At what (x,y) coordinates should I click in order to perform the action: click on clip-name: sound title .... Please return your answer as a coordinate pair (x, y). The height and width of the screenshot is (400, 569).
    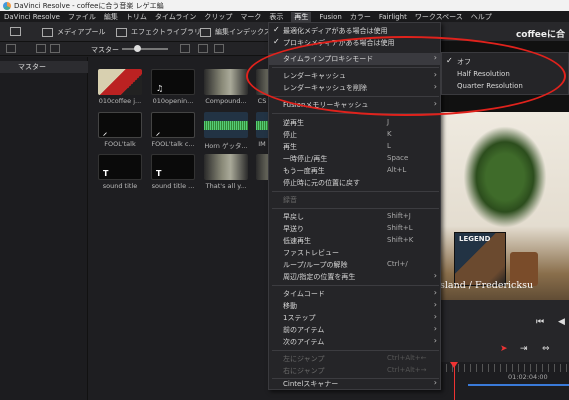
    Looking at the image, I should click on (173, 186).